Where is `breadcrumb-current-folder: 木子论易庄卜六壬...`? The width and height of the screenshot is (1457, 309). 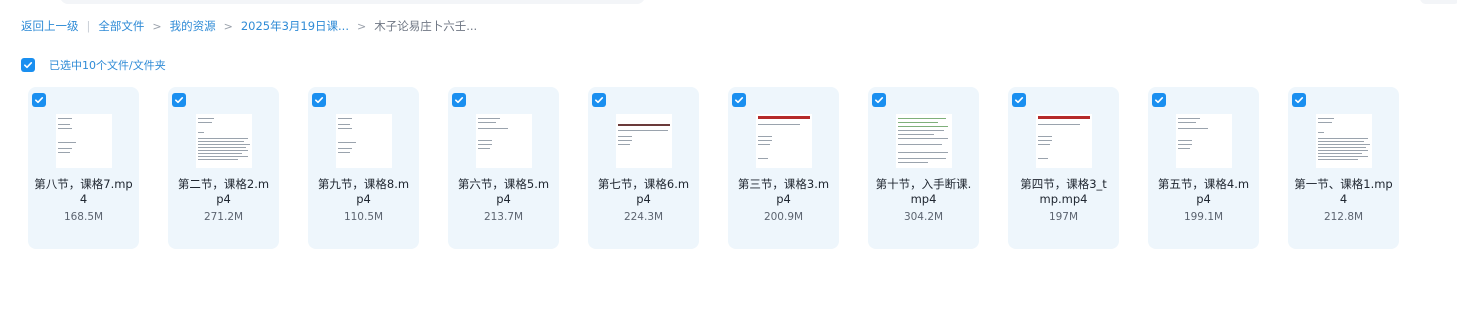
breadcrumb-current-folder: 木子论易庄卜六壬... is located at coordinates (426, 26).